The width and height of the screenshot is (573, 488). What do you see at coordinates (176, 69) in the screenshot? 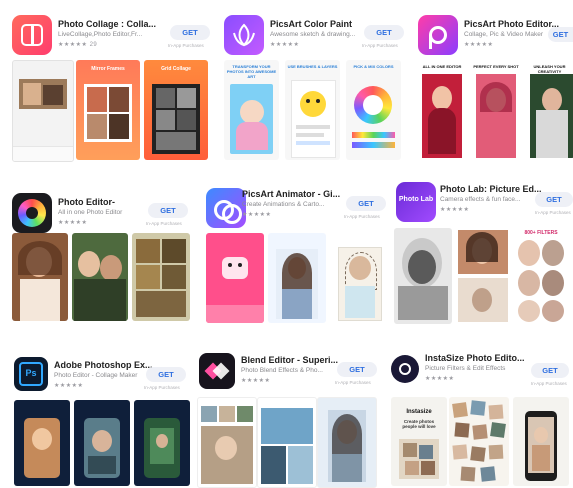
I see `screenshot-caption: Grid Collage` at bounding box center [176, 69].